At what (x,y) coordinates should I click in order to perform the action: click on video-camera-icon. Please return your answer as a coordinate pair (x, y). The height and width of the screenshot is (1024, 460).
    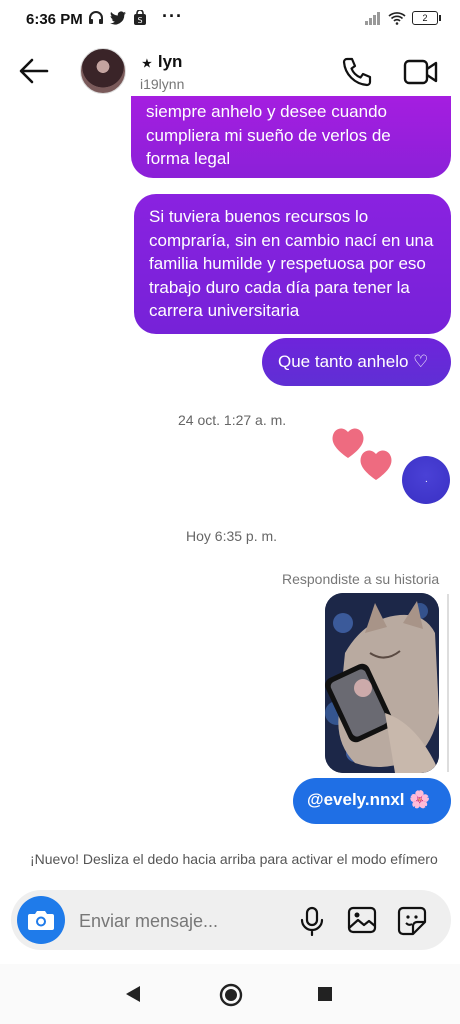
    Looking at the image, I should click on (420, 72).